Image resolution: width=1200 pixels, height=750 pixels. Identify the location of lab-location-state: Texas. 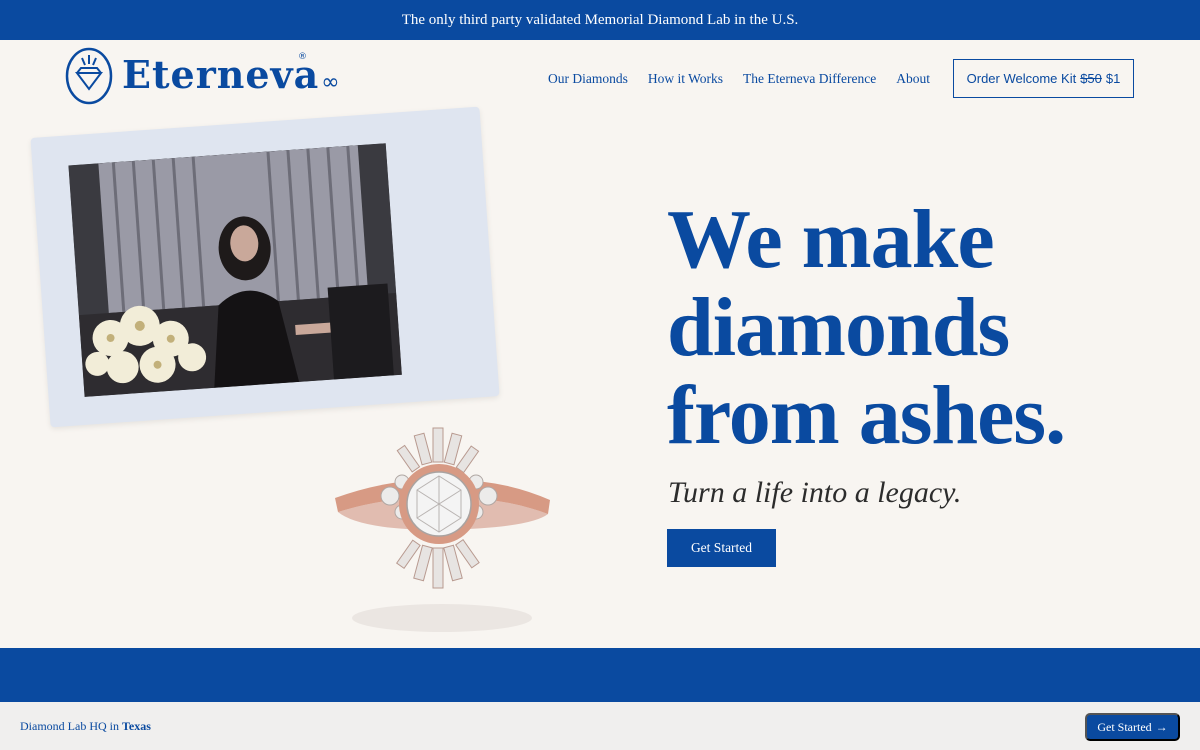
(136, 726).